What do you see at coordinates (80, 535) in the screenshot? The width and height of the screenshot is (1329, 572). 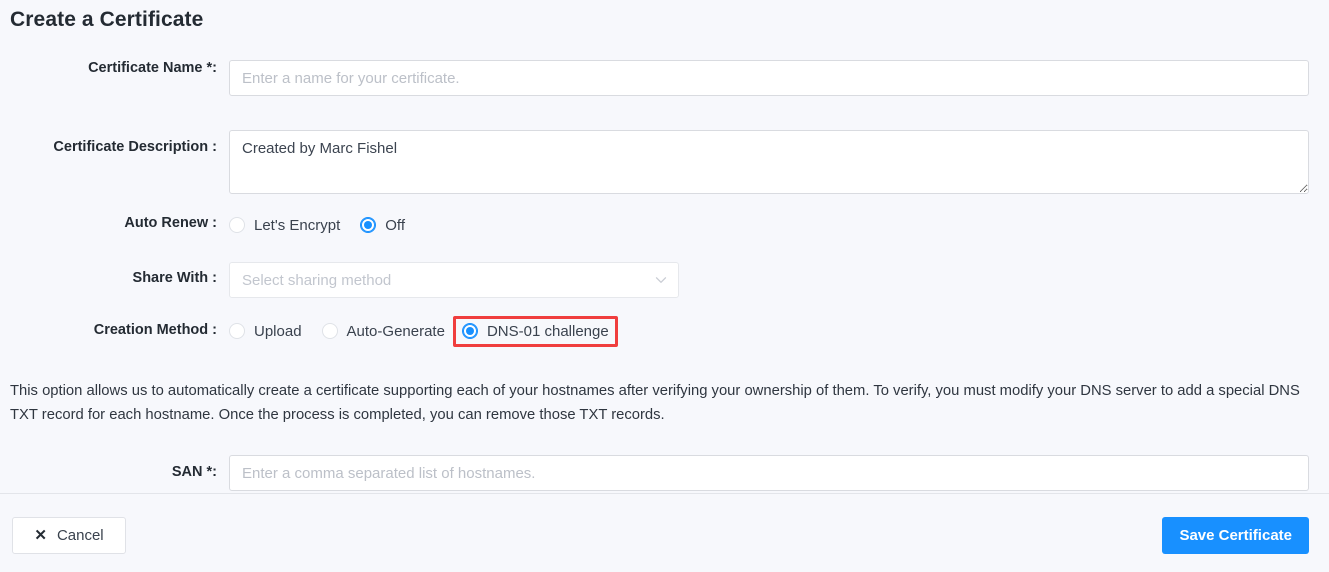 I see `cancel-button-label: Cancel` at bounding box center [80, 535].